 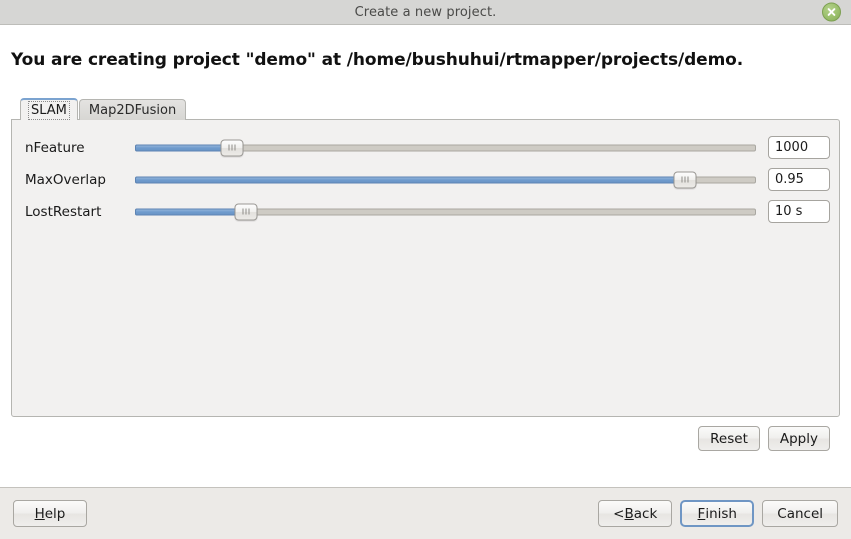 I want to click on panel-actions: Reset Apply, so click(x=425, y=439).